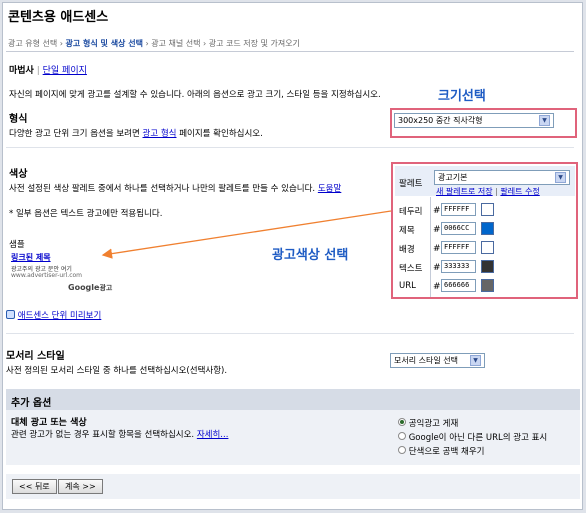  I want to click on palette-select: 광고기본 ▼, so click(502, 177).